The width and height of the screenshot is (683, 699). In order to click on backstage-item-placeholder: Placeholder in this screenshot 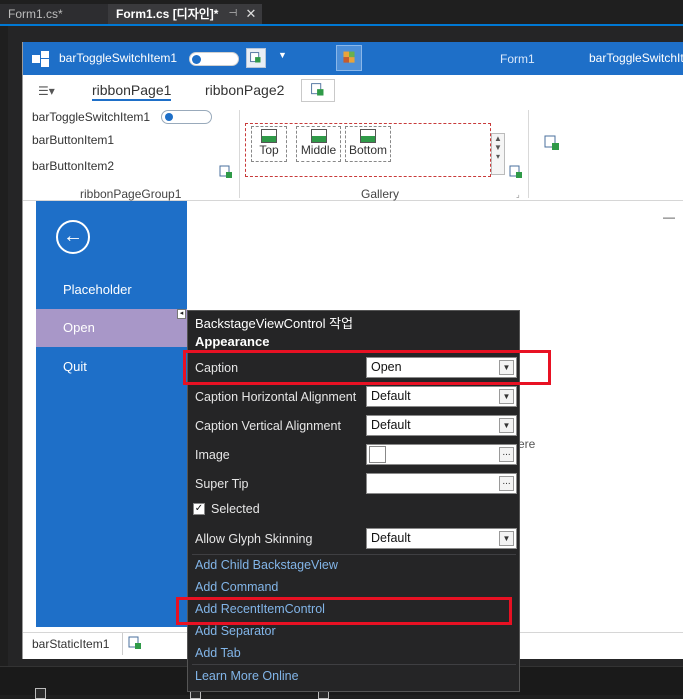, I will do `click(111, 290)`.